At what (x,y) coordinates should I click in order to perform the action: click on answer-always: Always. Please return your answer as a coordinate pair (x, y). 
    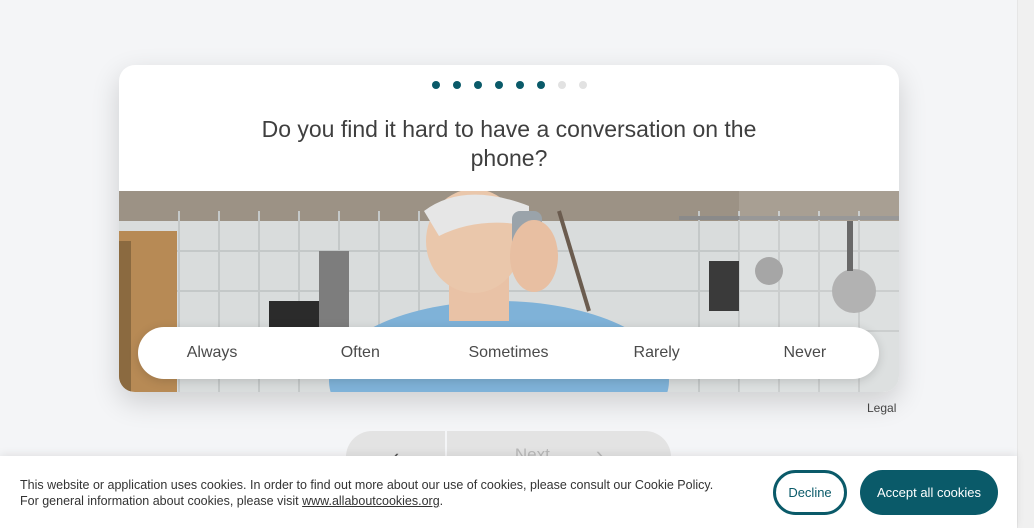
    Looking at the image, I should click on (212, 353).